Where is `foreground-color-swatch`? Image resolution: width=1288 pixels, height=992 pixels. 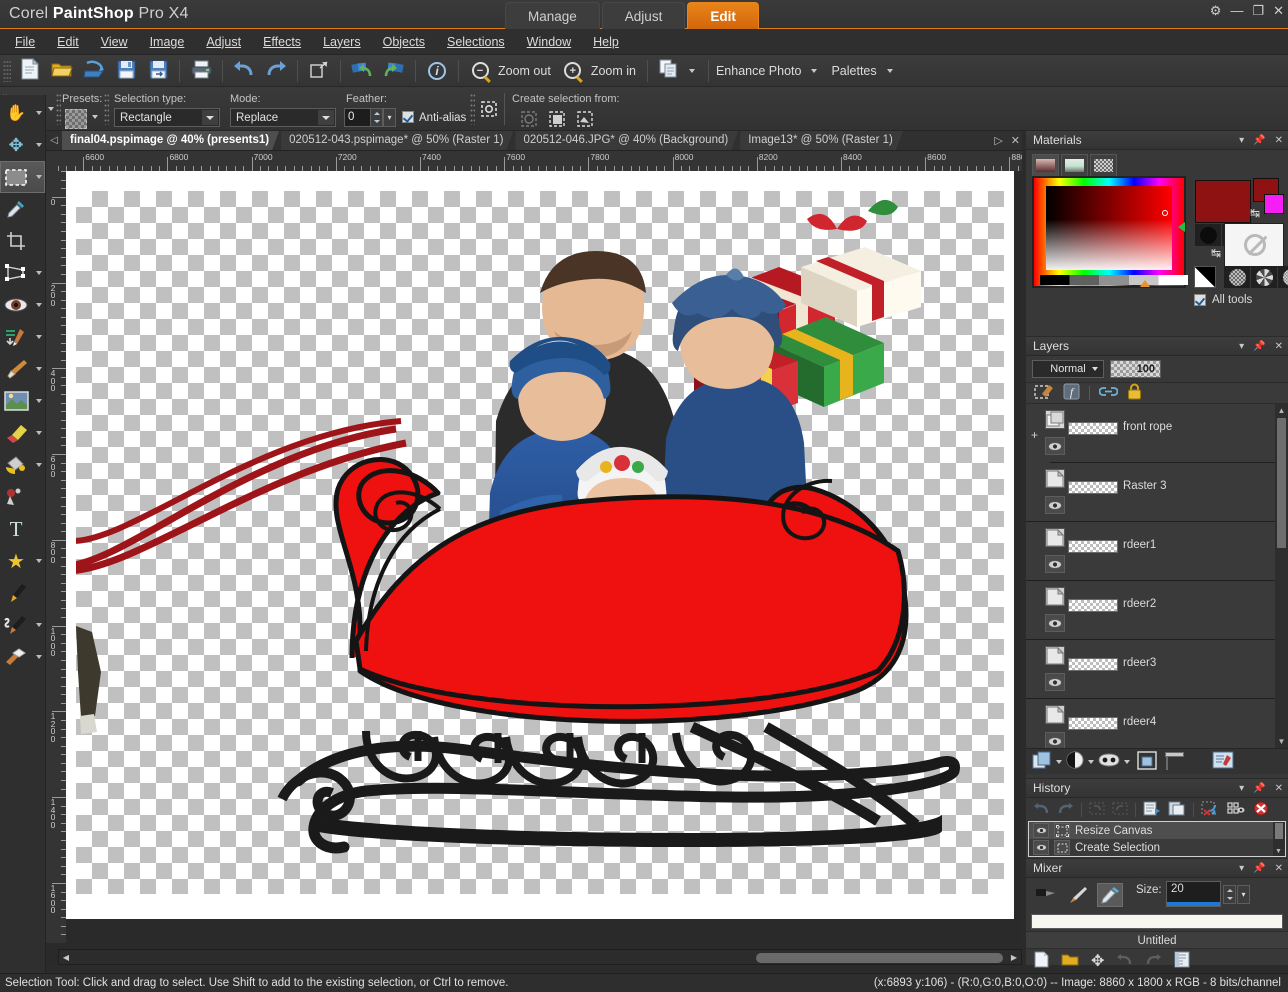 foreground-color-swatch is located at coordinates (1223, 201).